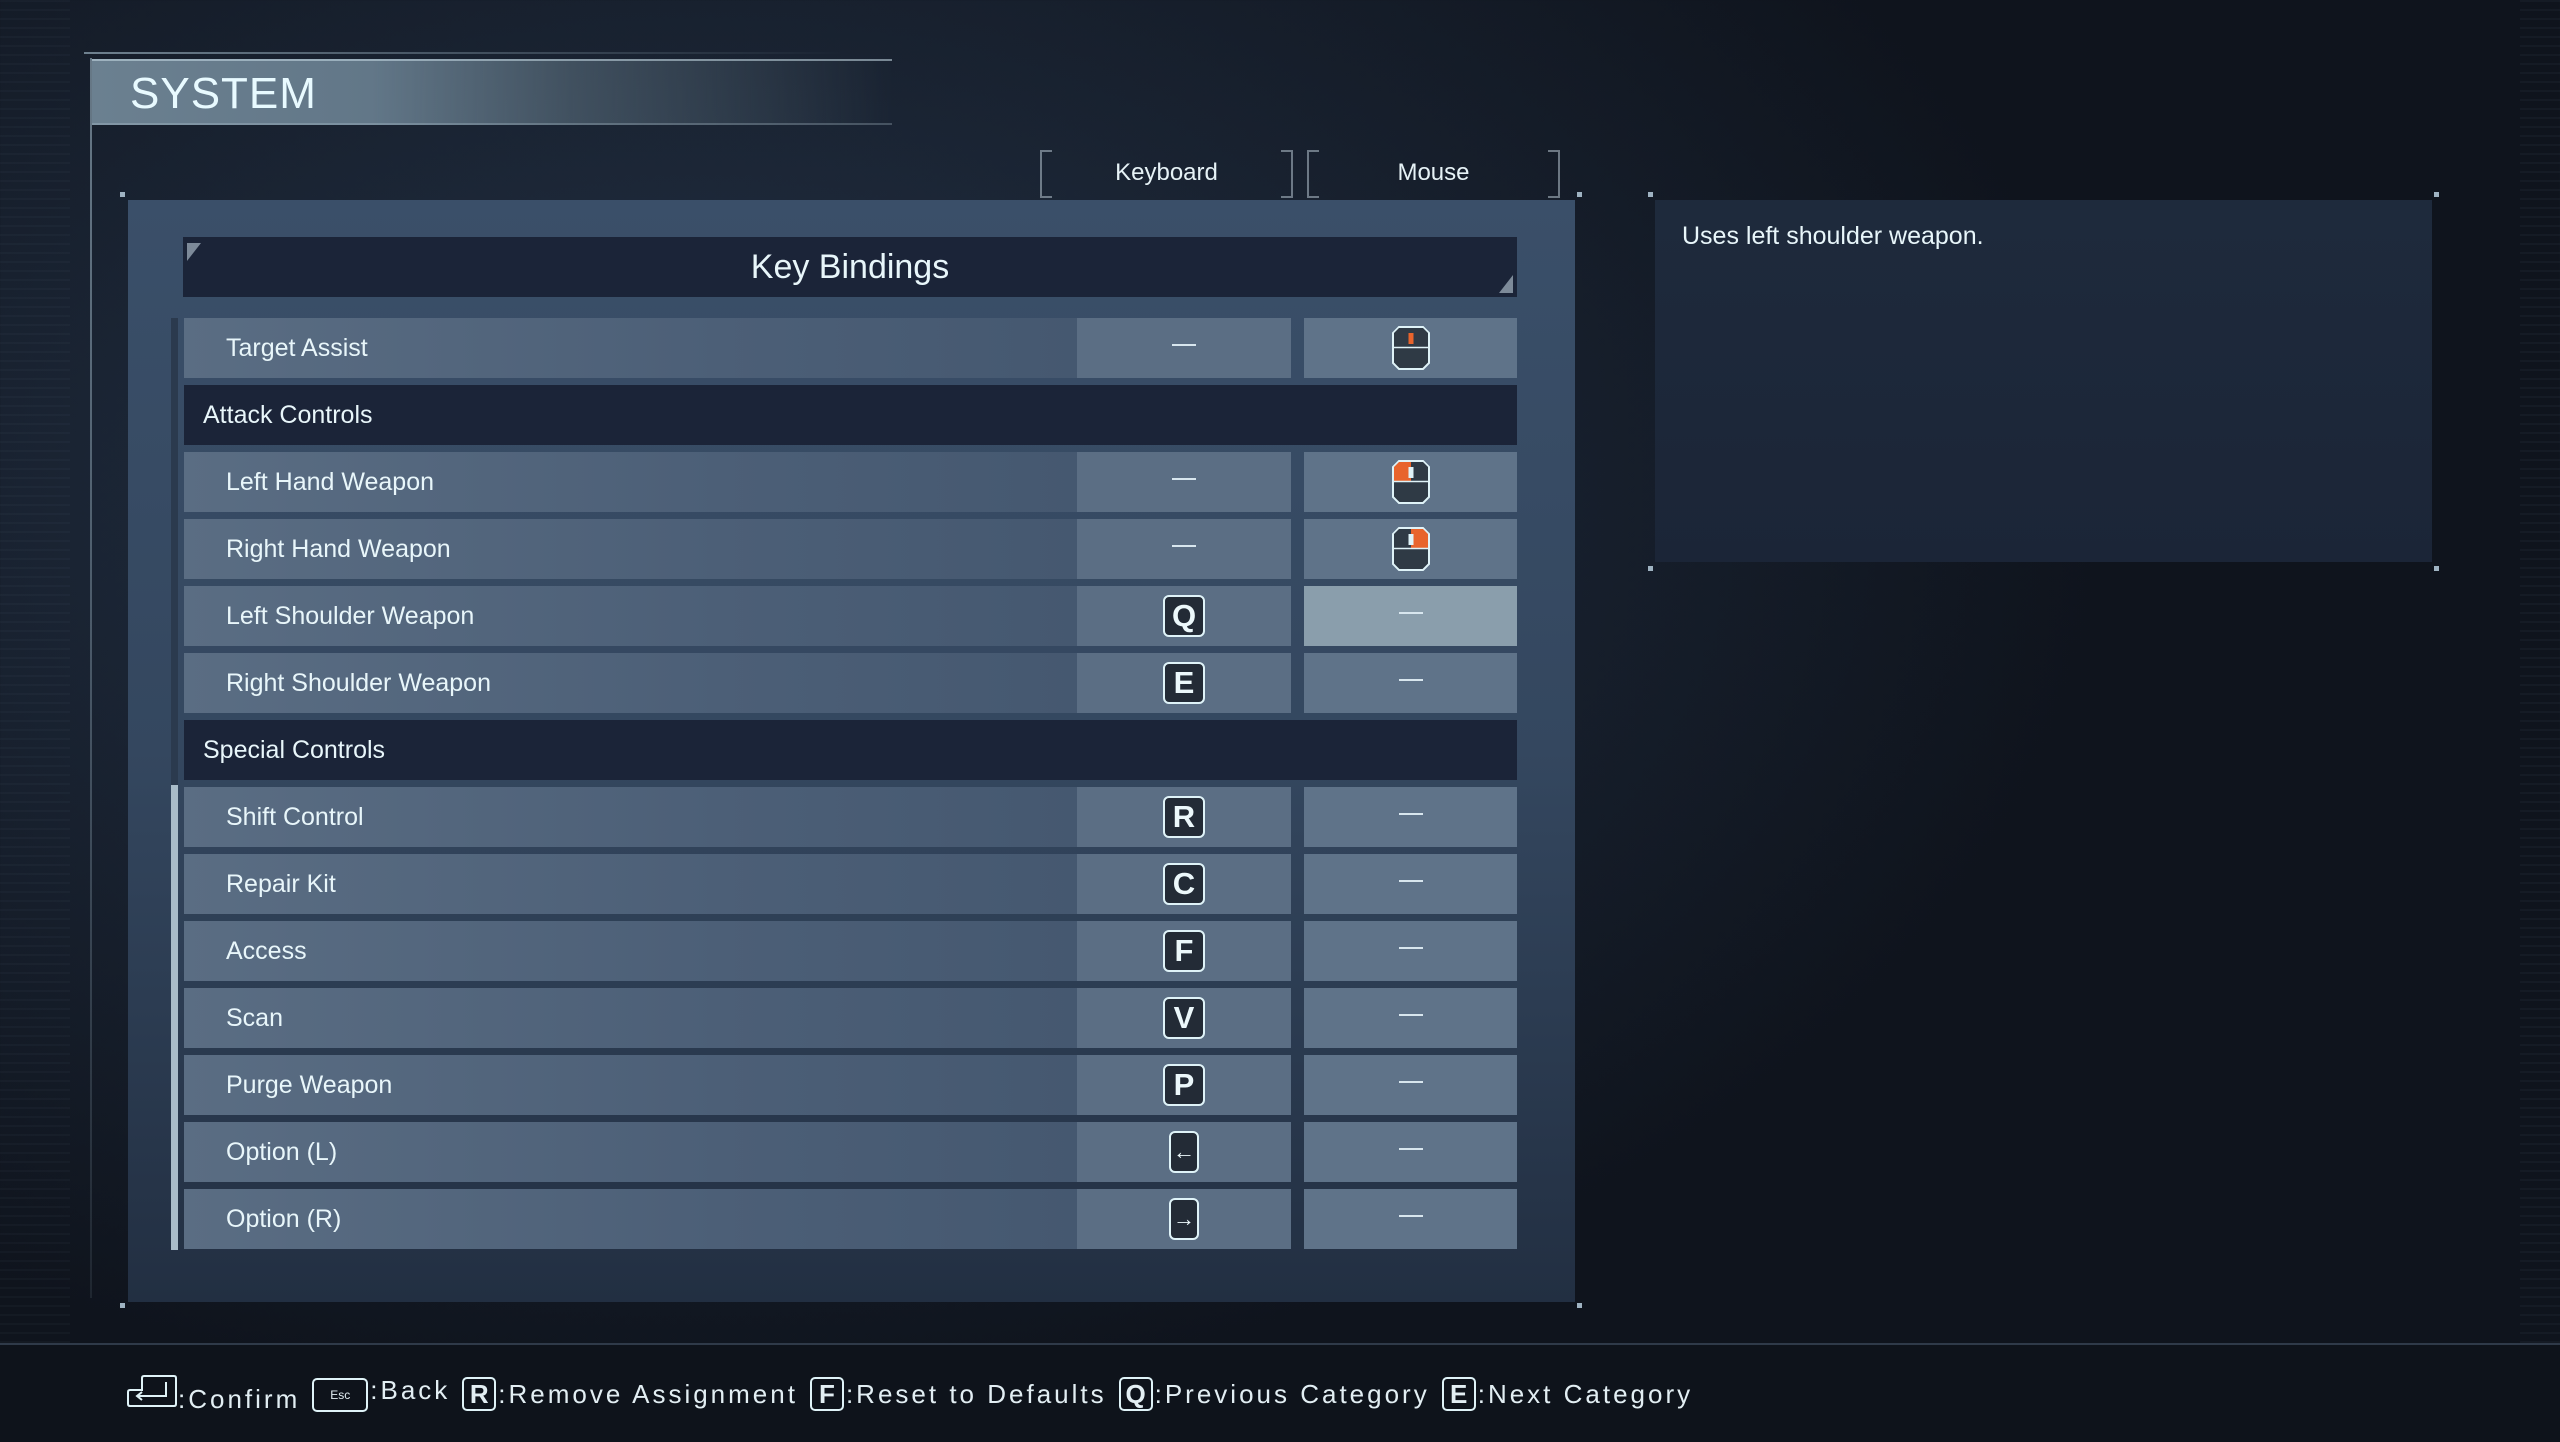  Describe the element at coordinates (2043, 381) in the screenshot. I see `description-panel: Uses left shoulder weapon.` at that location.